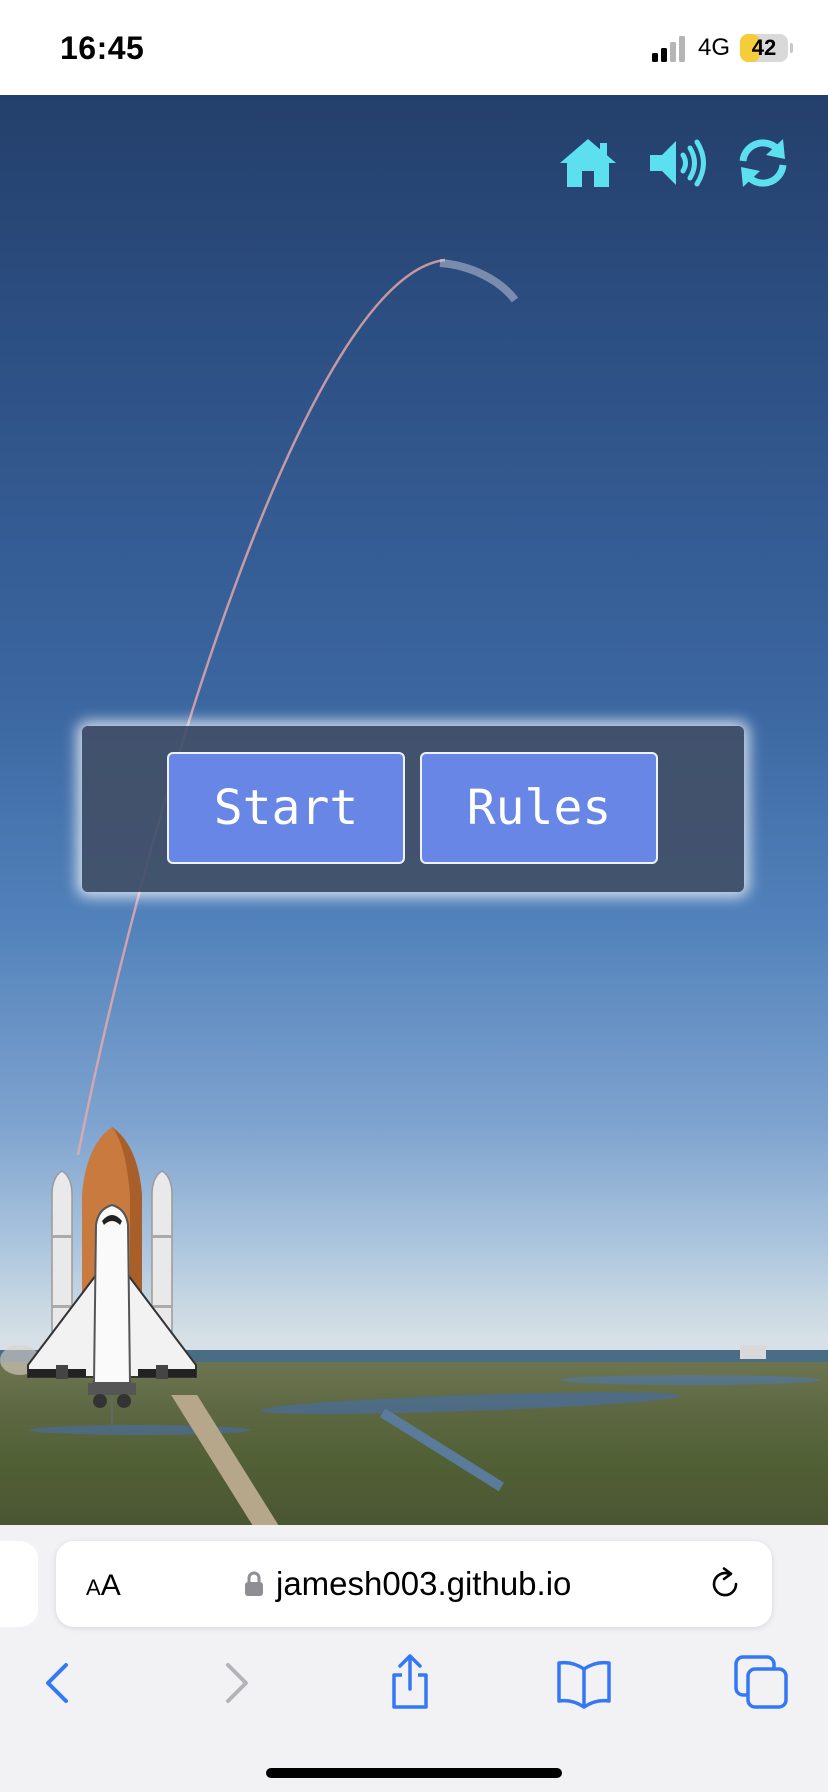  Describe the element at coordinates (102, 48) in the screenshot. I see `status-time: 16:45` at that location.